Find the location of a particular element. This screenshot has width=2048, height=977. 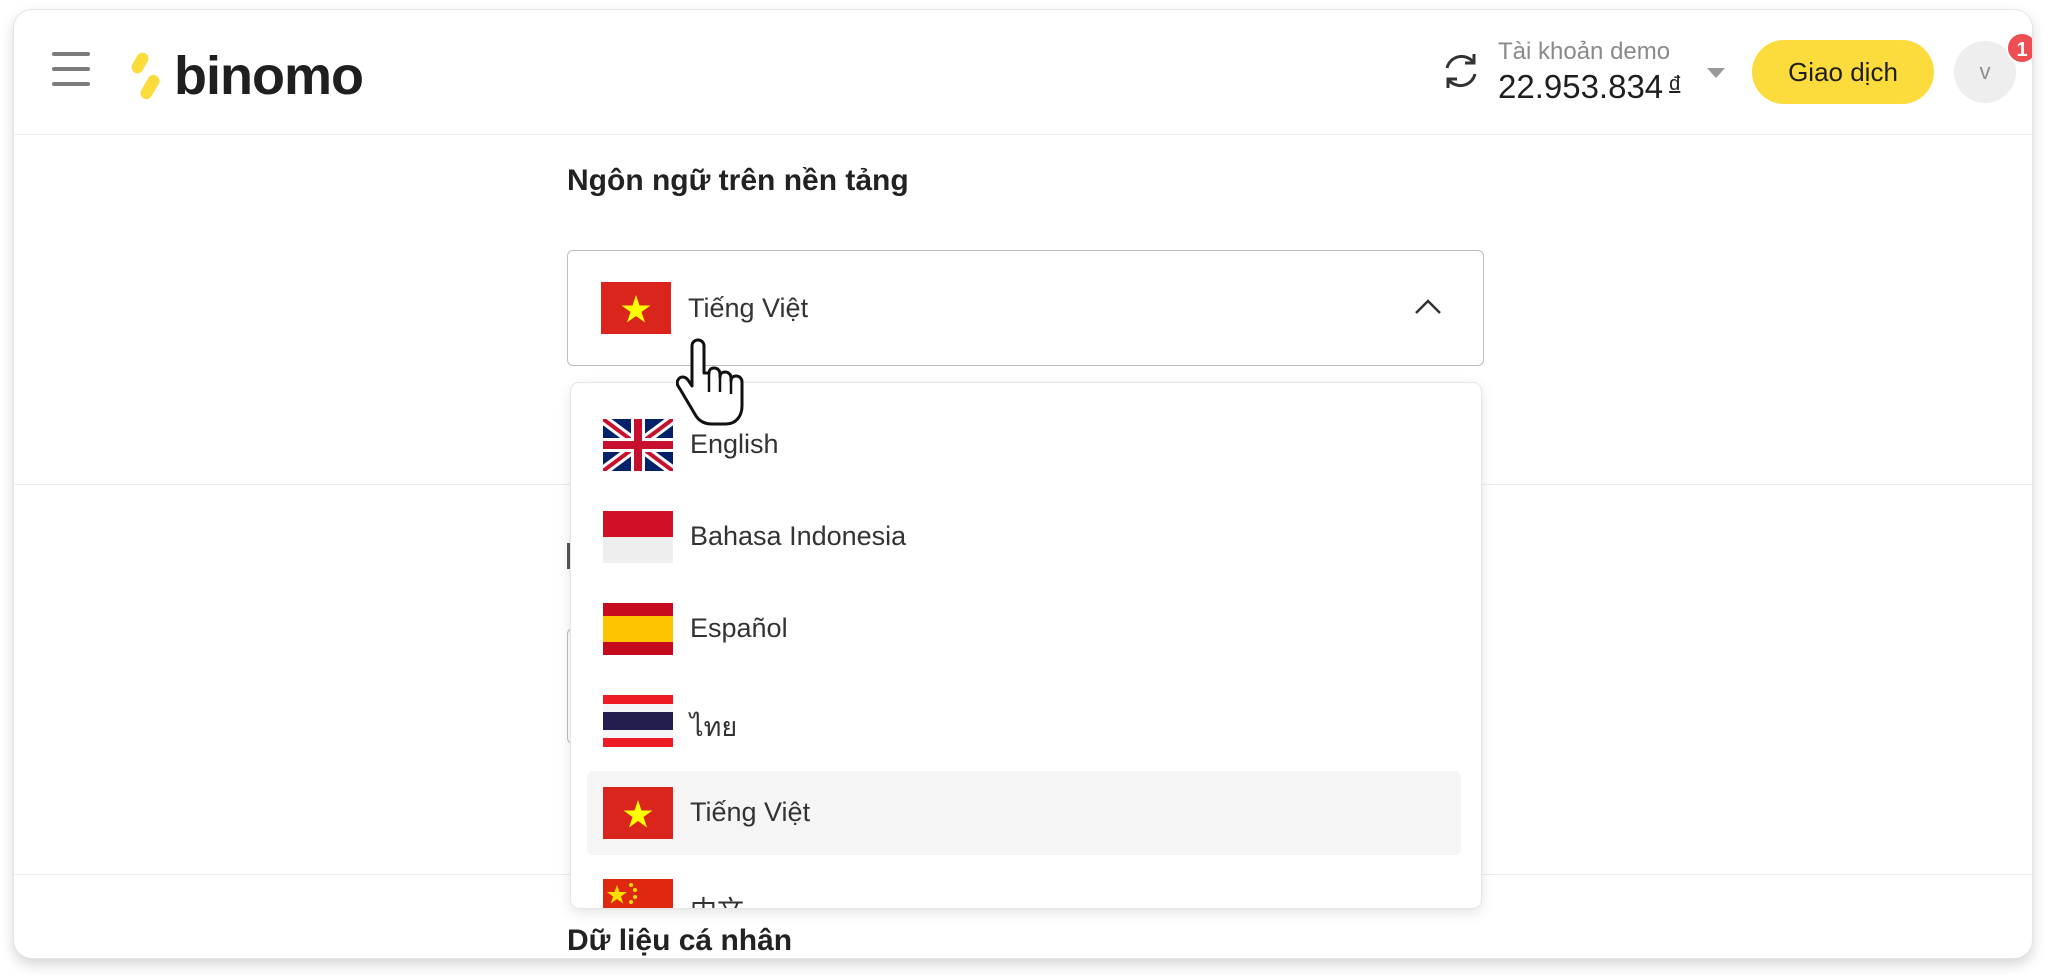

language-option-english: English is located at coordinates (1024, 445).